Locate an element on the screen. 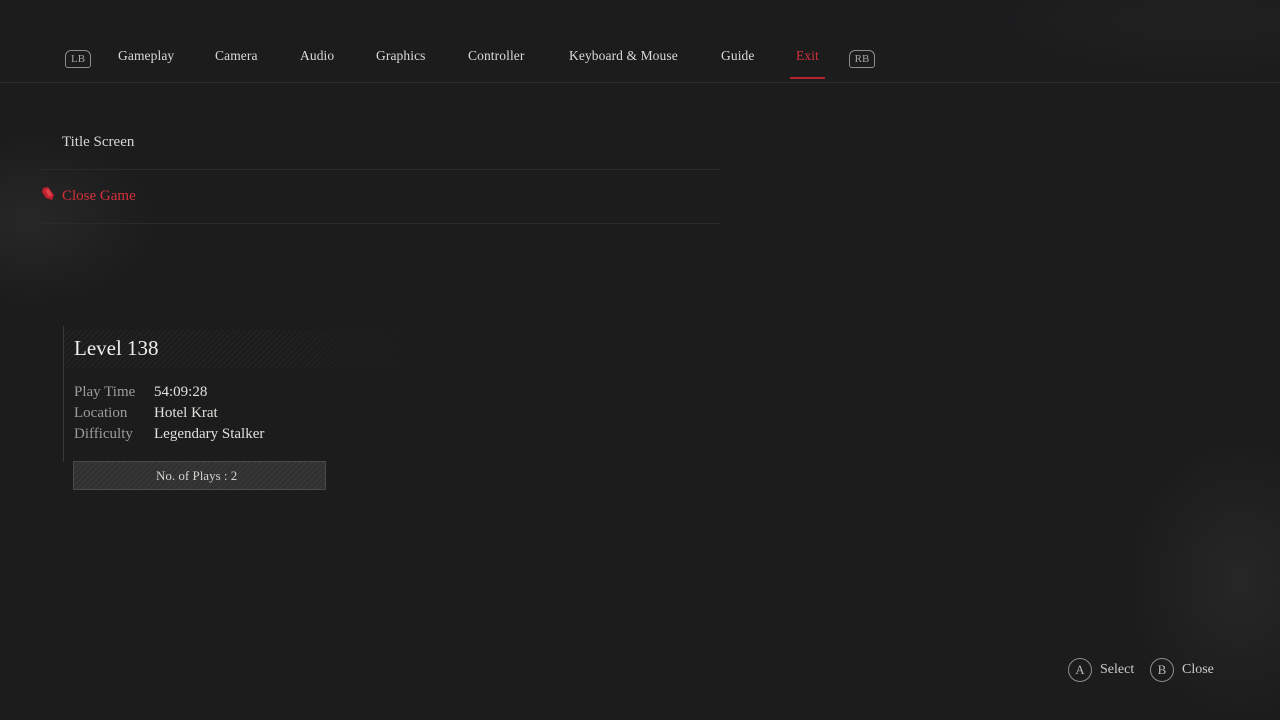 Image resolution: width=1280 pixels, height=720 pixels. tab-guide: Guide is located at coordinates (738, 56).